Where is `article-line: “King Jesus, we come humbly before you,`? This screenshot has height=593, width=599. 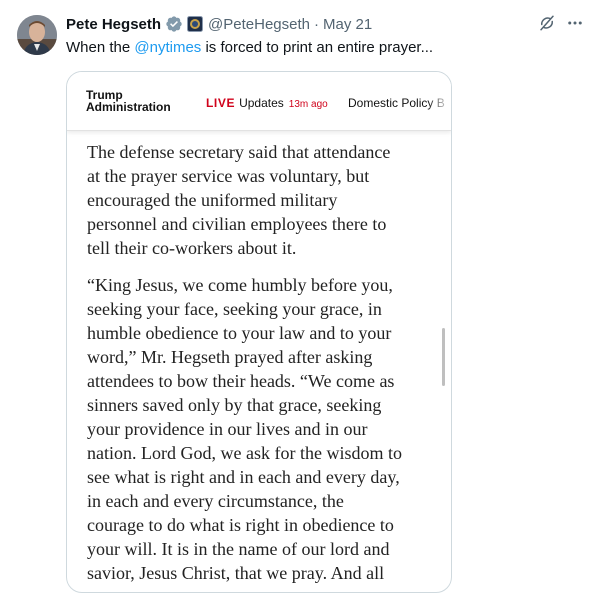
article-line: “King Jesus, we come humbly before you, is located at coordinates (240, 285).